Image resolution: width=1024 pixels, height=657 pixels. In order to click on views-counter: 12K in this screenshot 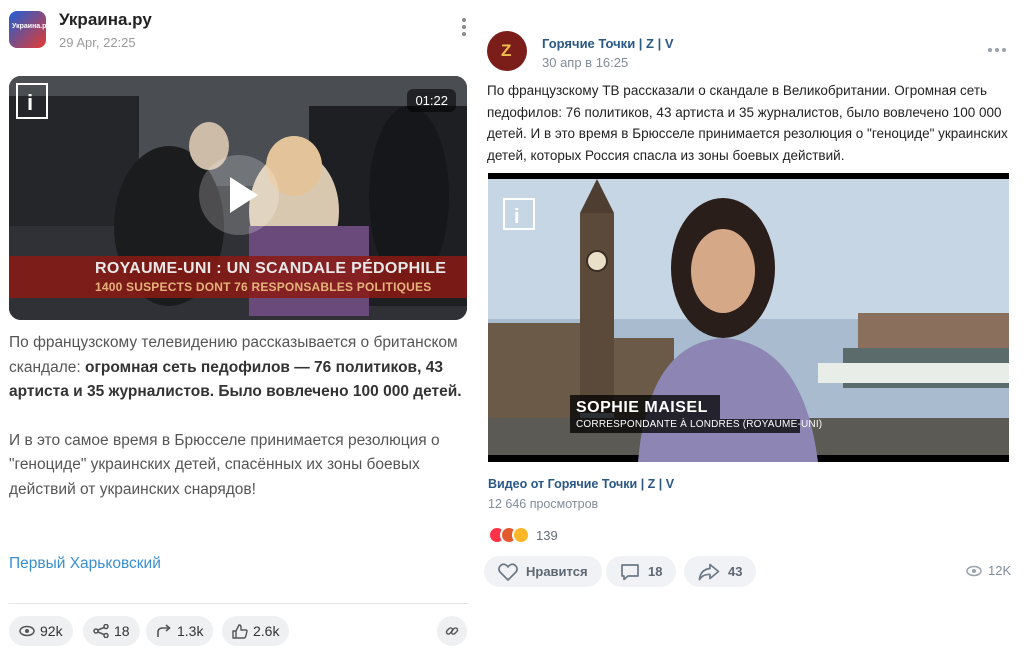, I will do `click(988, 570)`.